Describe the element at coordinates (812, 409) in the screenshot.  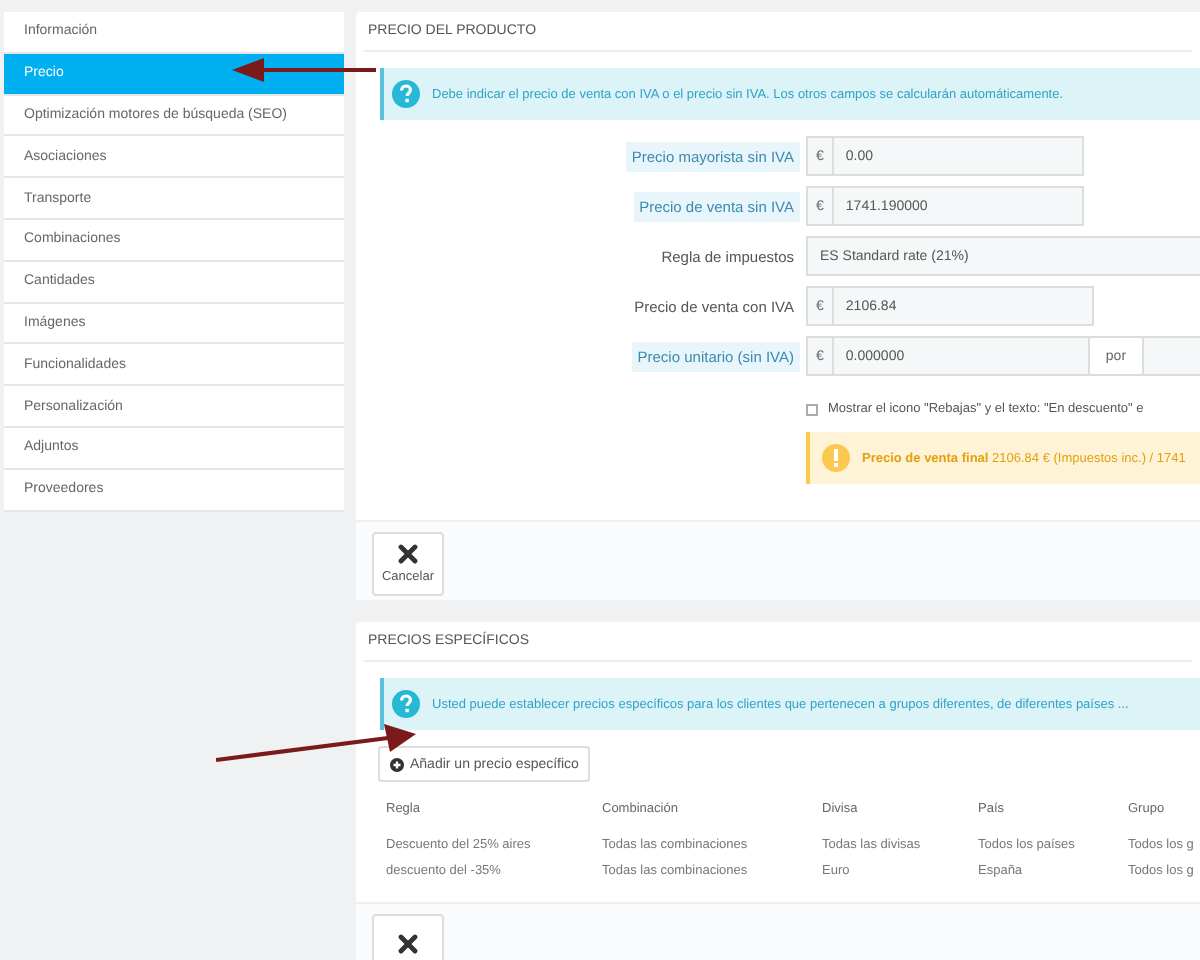
I see `checkbox` at that location.